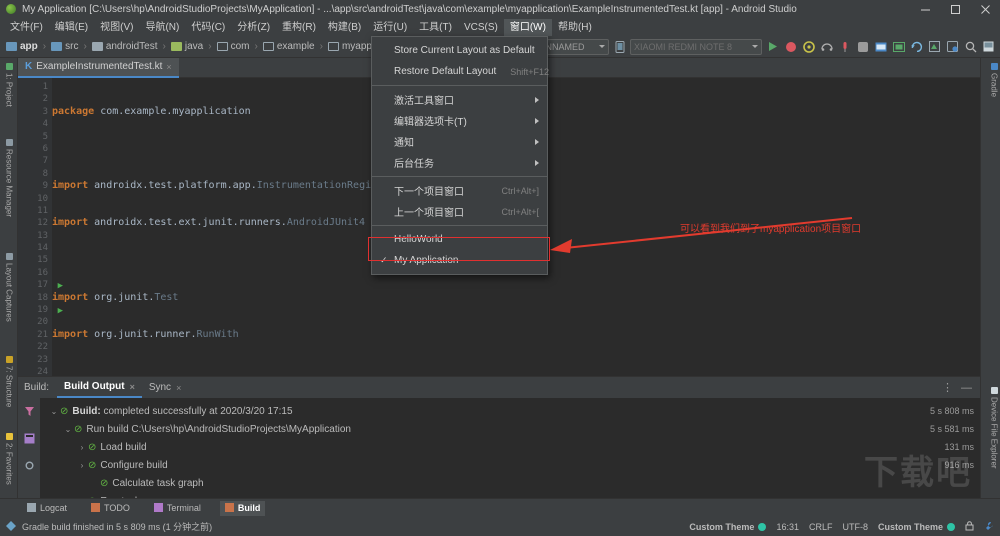 Image resolution: width=1000 pixels, height=536 pixels. I want to click on menu-item-notifications: 通知, so click(459, 141).